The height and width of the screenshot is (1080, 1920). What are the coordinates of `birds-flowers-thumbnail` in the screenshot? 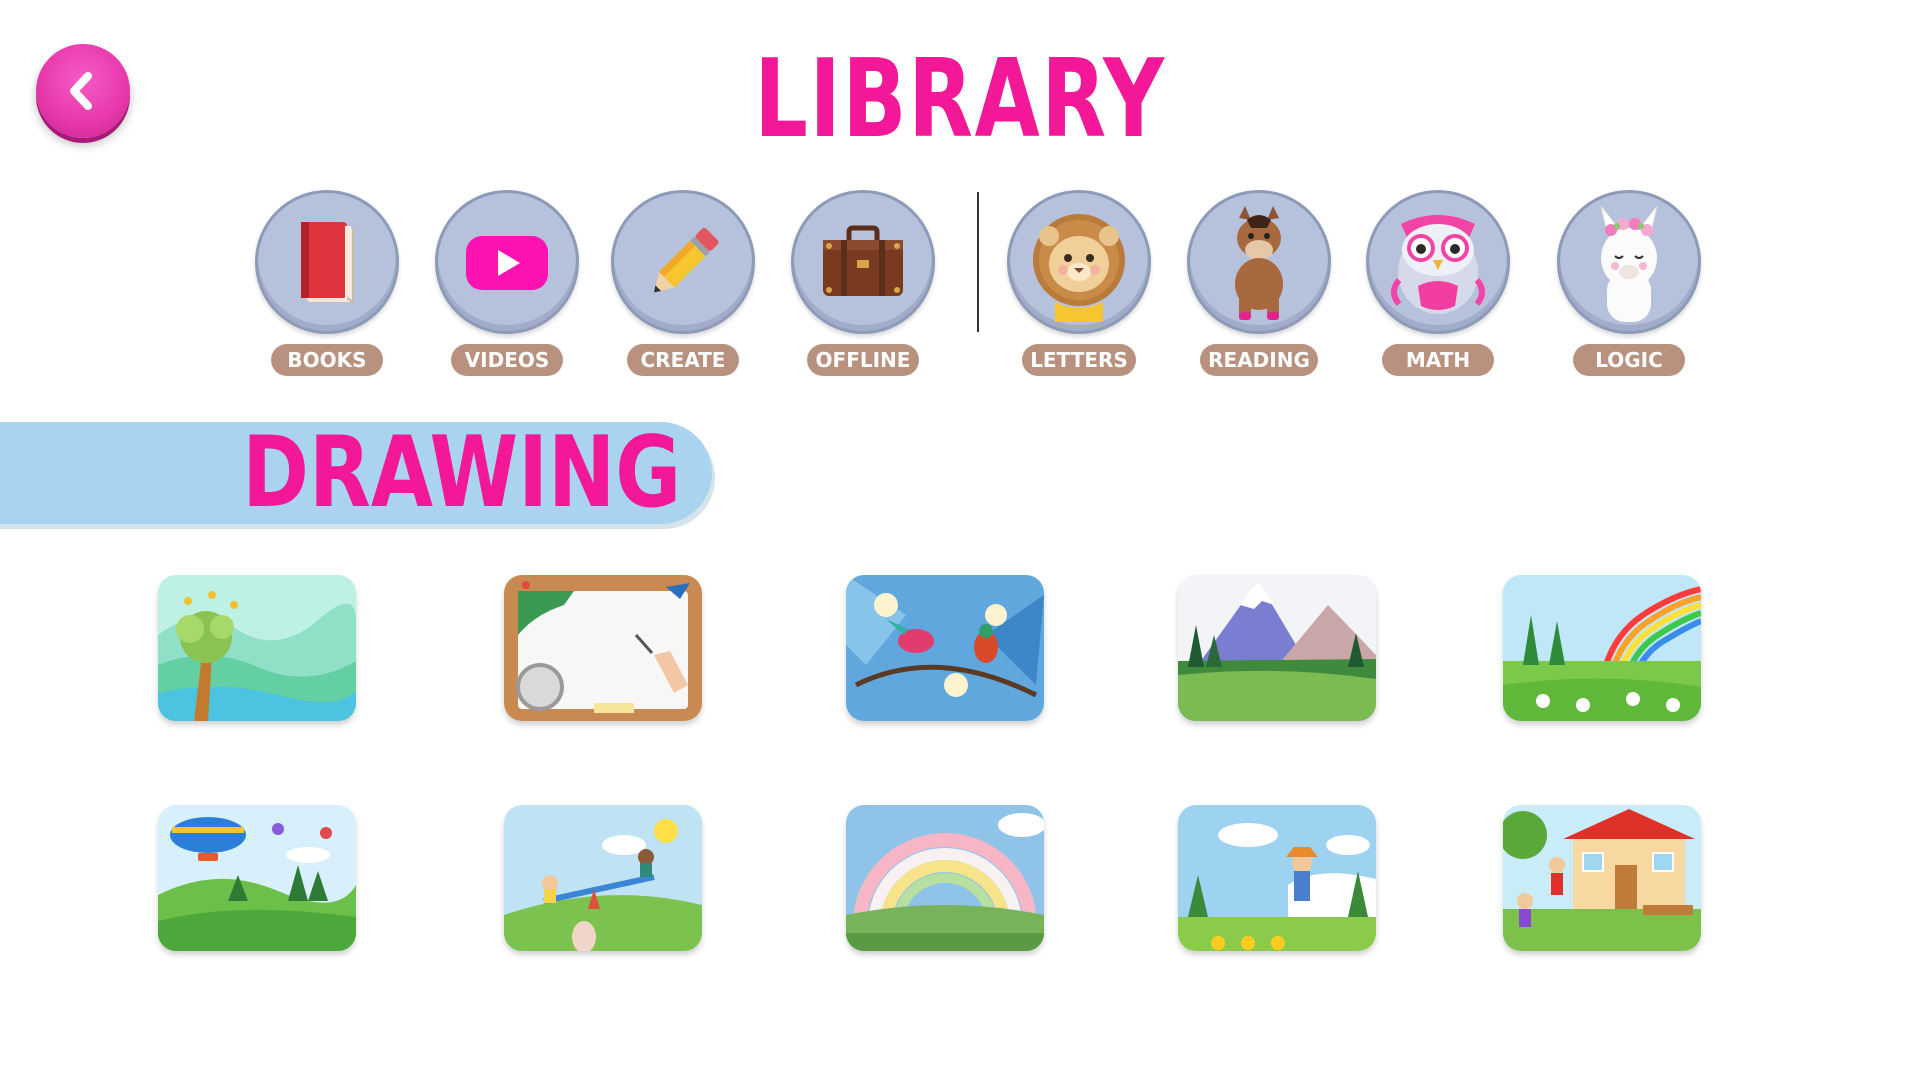 It's located at (945, 648).